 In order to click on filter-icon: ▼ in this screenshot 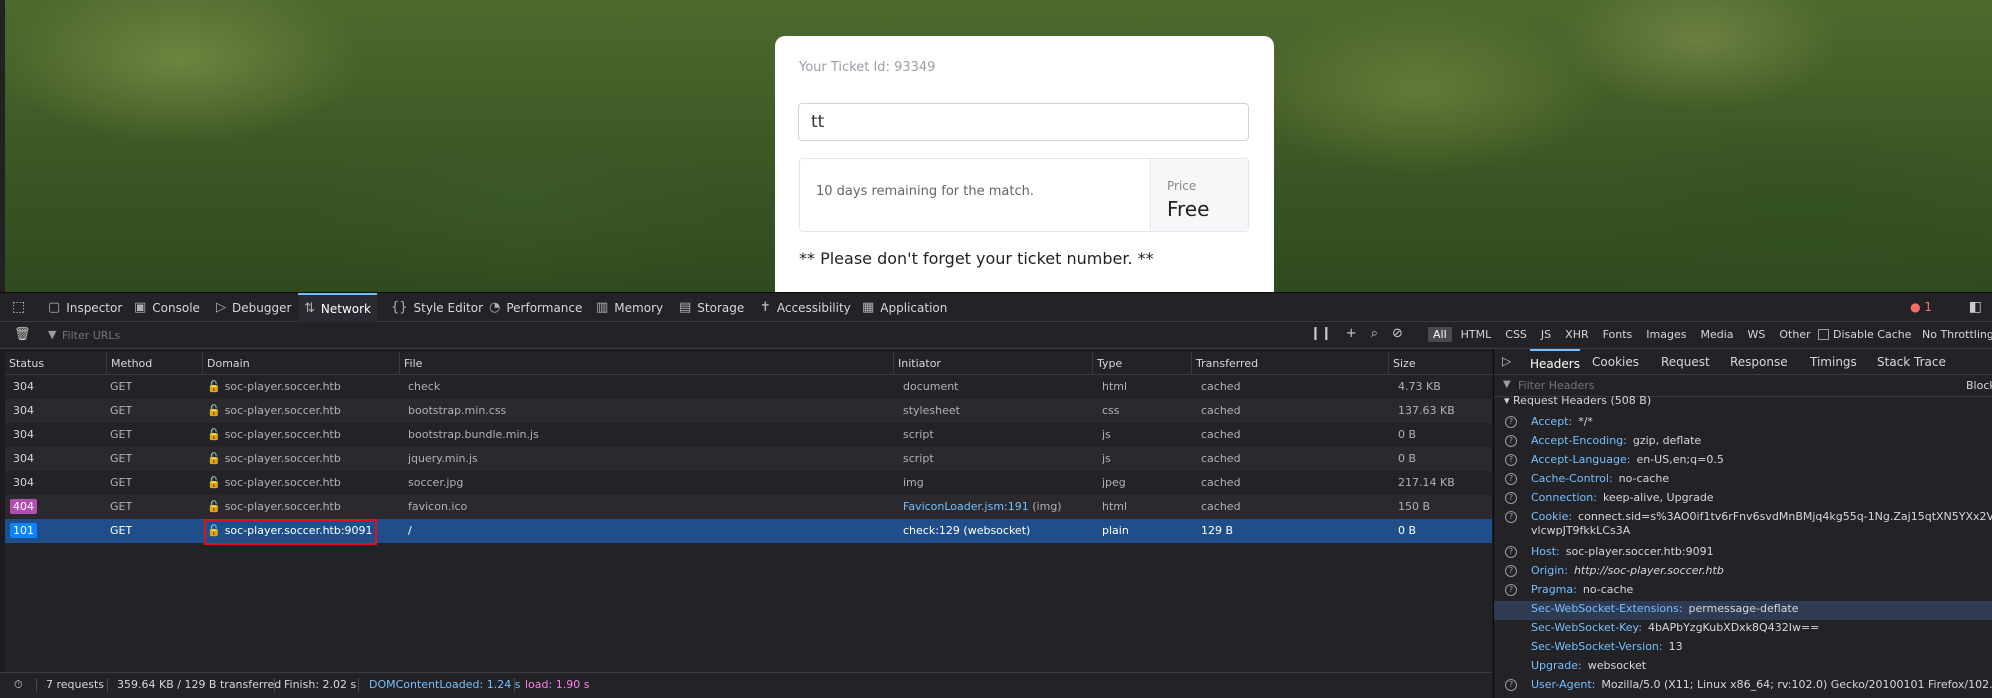, I will do `click(52, 334)`.